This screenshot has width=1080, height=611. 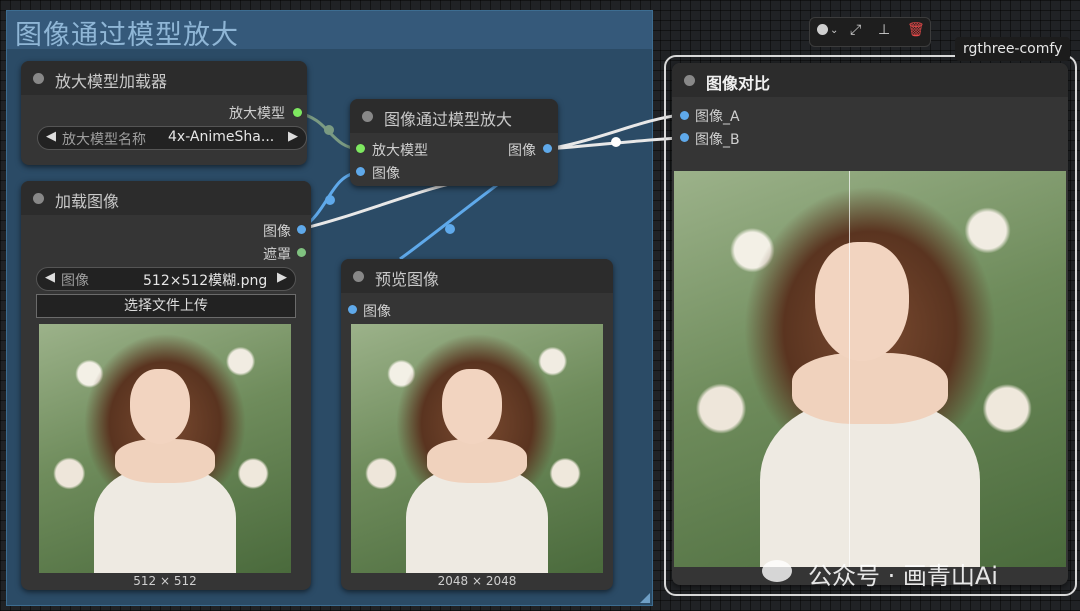 I want to click on node-title-bar: 图像对比, so click(x=870, y=80).